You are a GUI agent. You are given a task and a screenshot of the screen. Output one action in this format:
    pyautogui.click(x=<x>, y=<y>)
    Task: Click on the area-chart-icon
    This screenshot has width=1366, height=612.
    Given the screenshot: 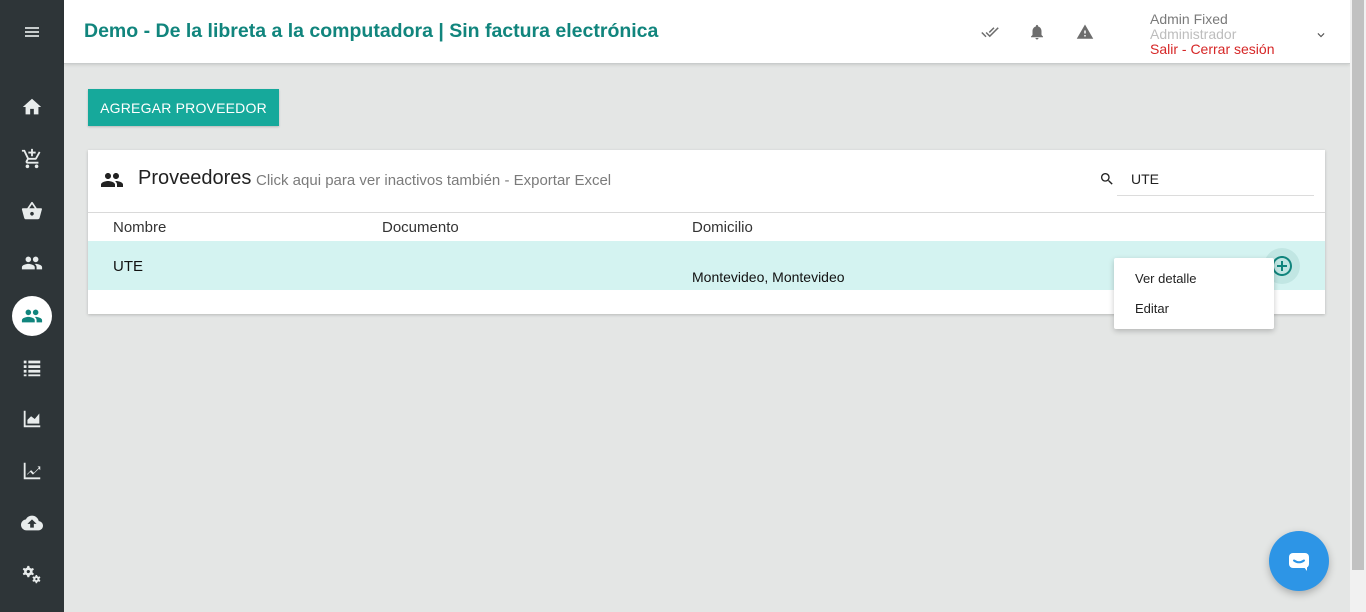 What is the action you would take?
    pyautogui.click(x=32, y=419)
    